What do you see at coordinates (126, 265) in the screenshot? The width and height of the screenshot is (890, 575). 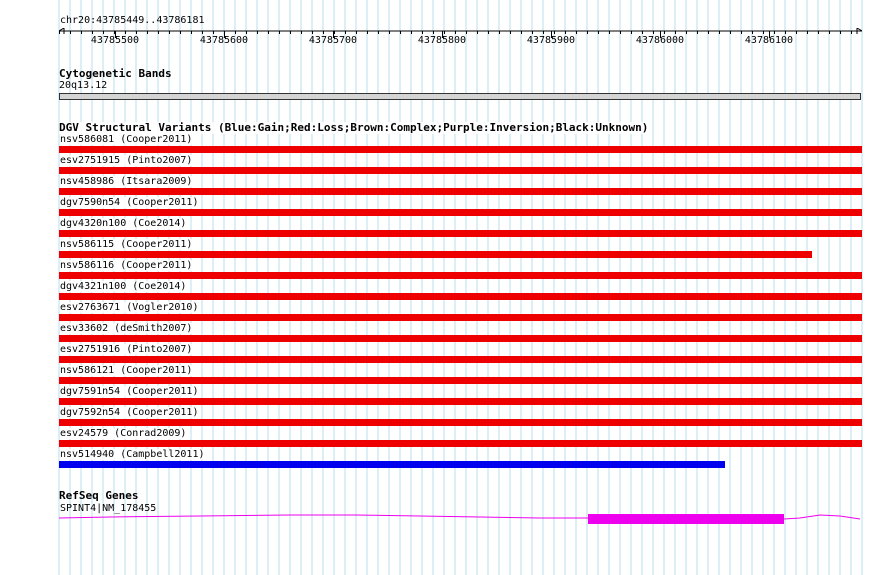 I see `dgv-variant-label: nsv586116 (Cooper2011)` at bounding box center [126, 265].